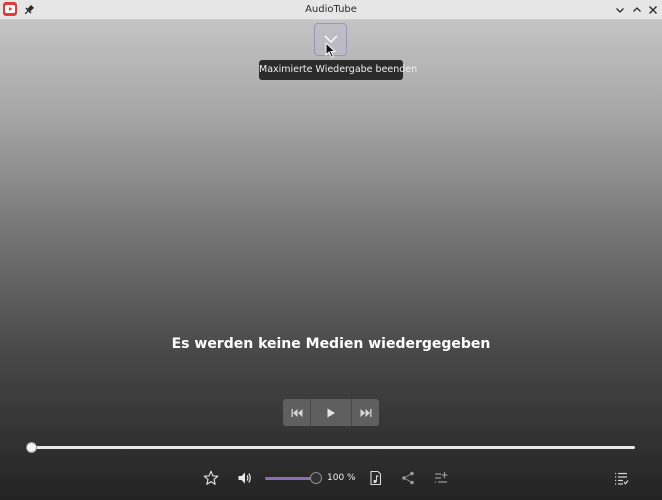 This screenshot has height=500, width=662. I want to click on playback-controls, so click(331, 412).